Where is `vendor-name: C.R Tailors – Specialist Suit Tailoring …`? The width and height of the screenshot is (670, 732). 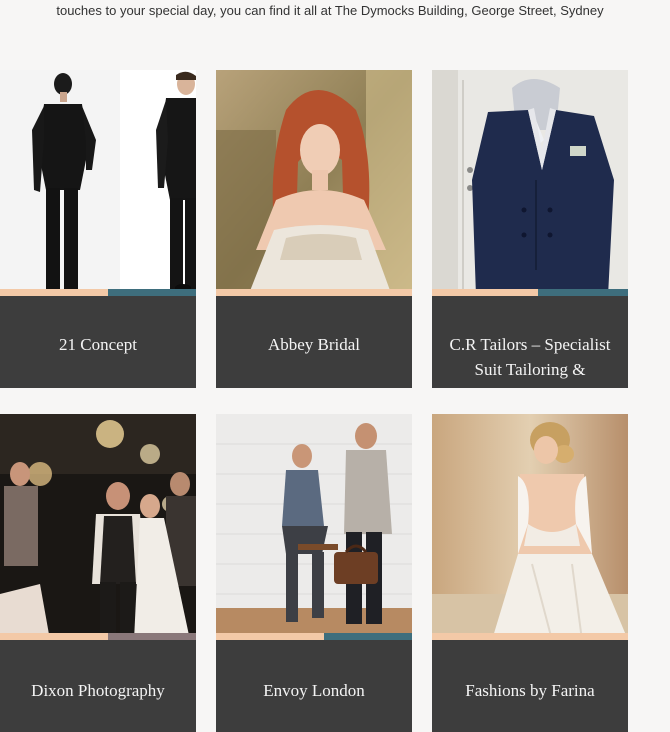
vendor-name: C.R Tailors – Specialist Suit Tailoring … is located at coordinates (530, 342).